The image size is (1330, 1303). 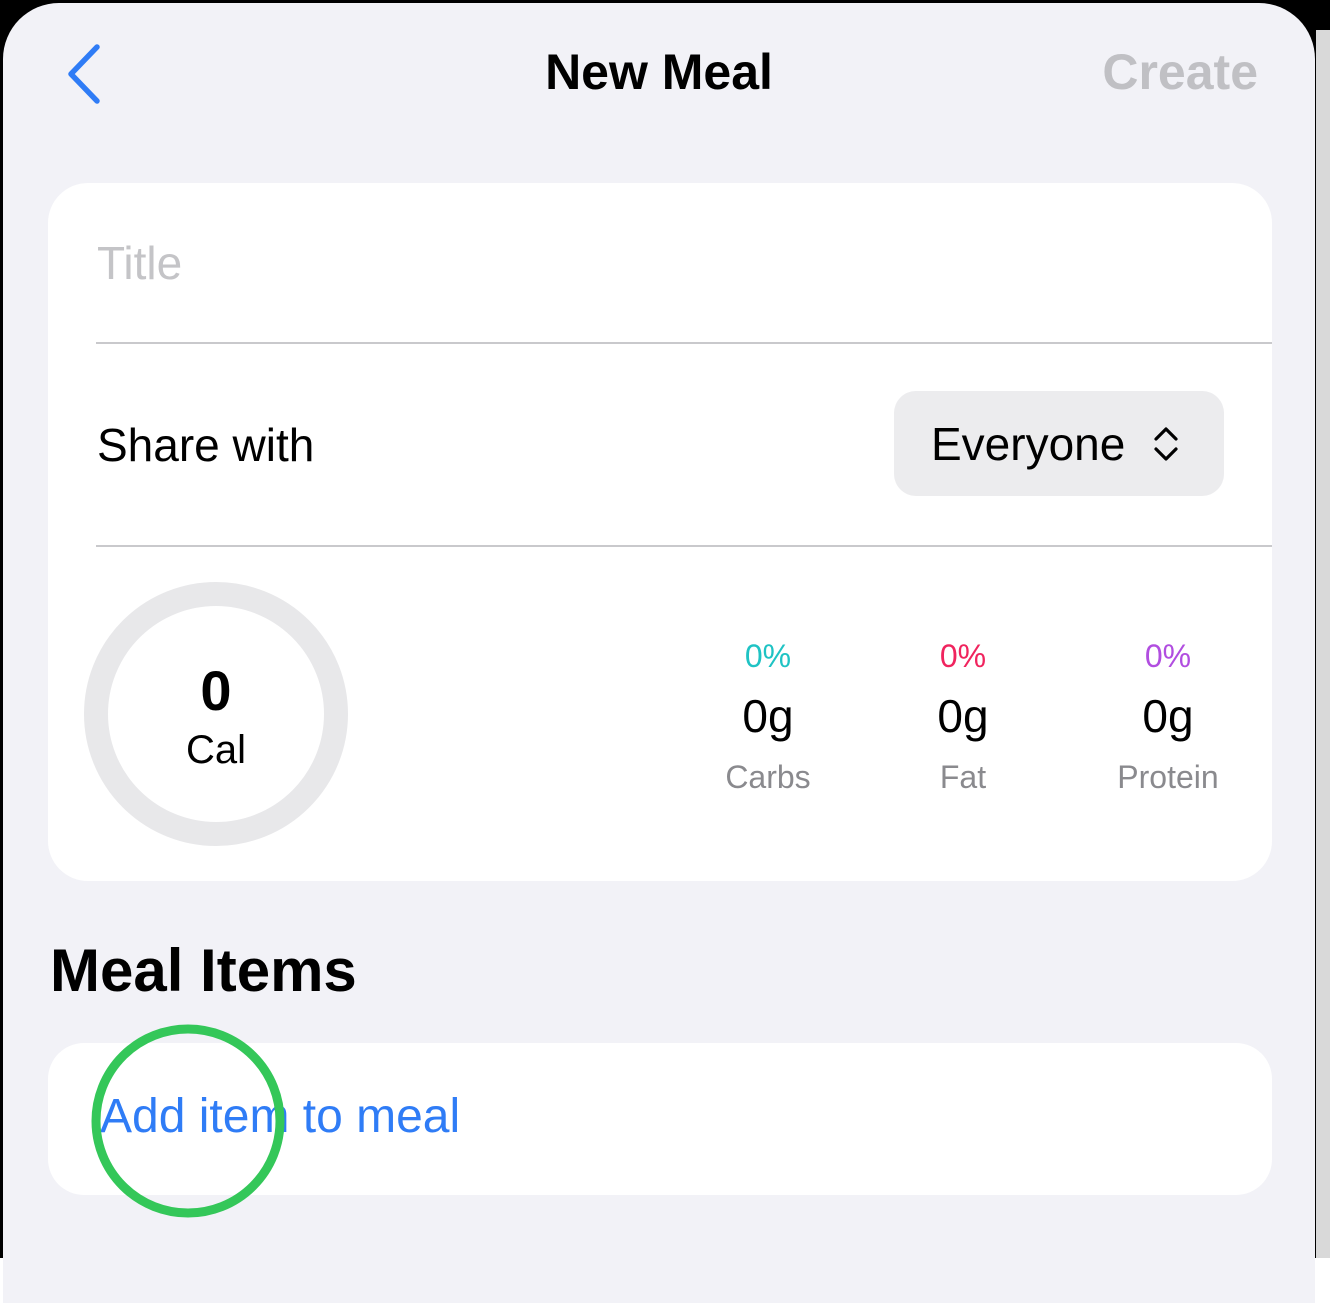 I want to click on create-button: Create, so click(x=1180, y=72).